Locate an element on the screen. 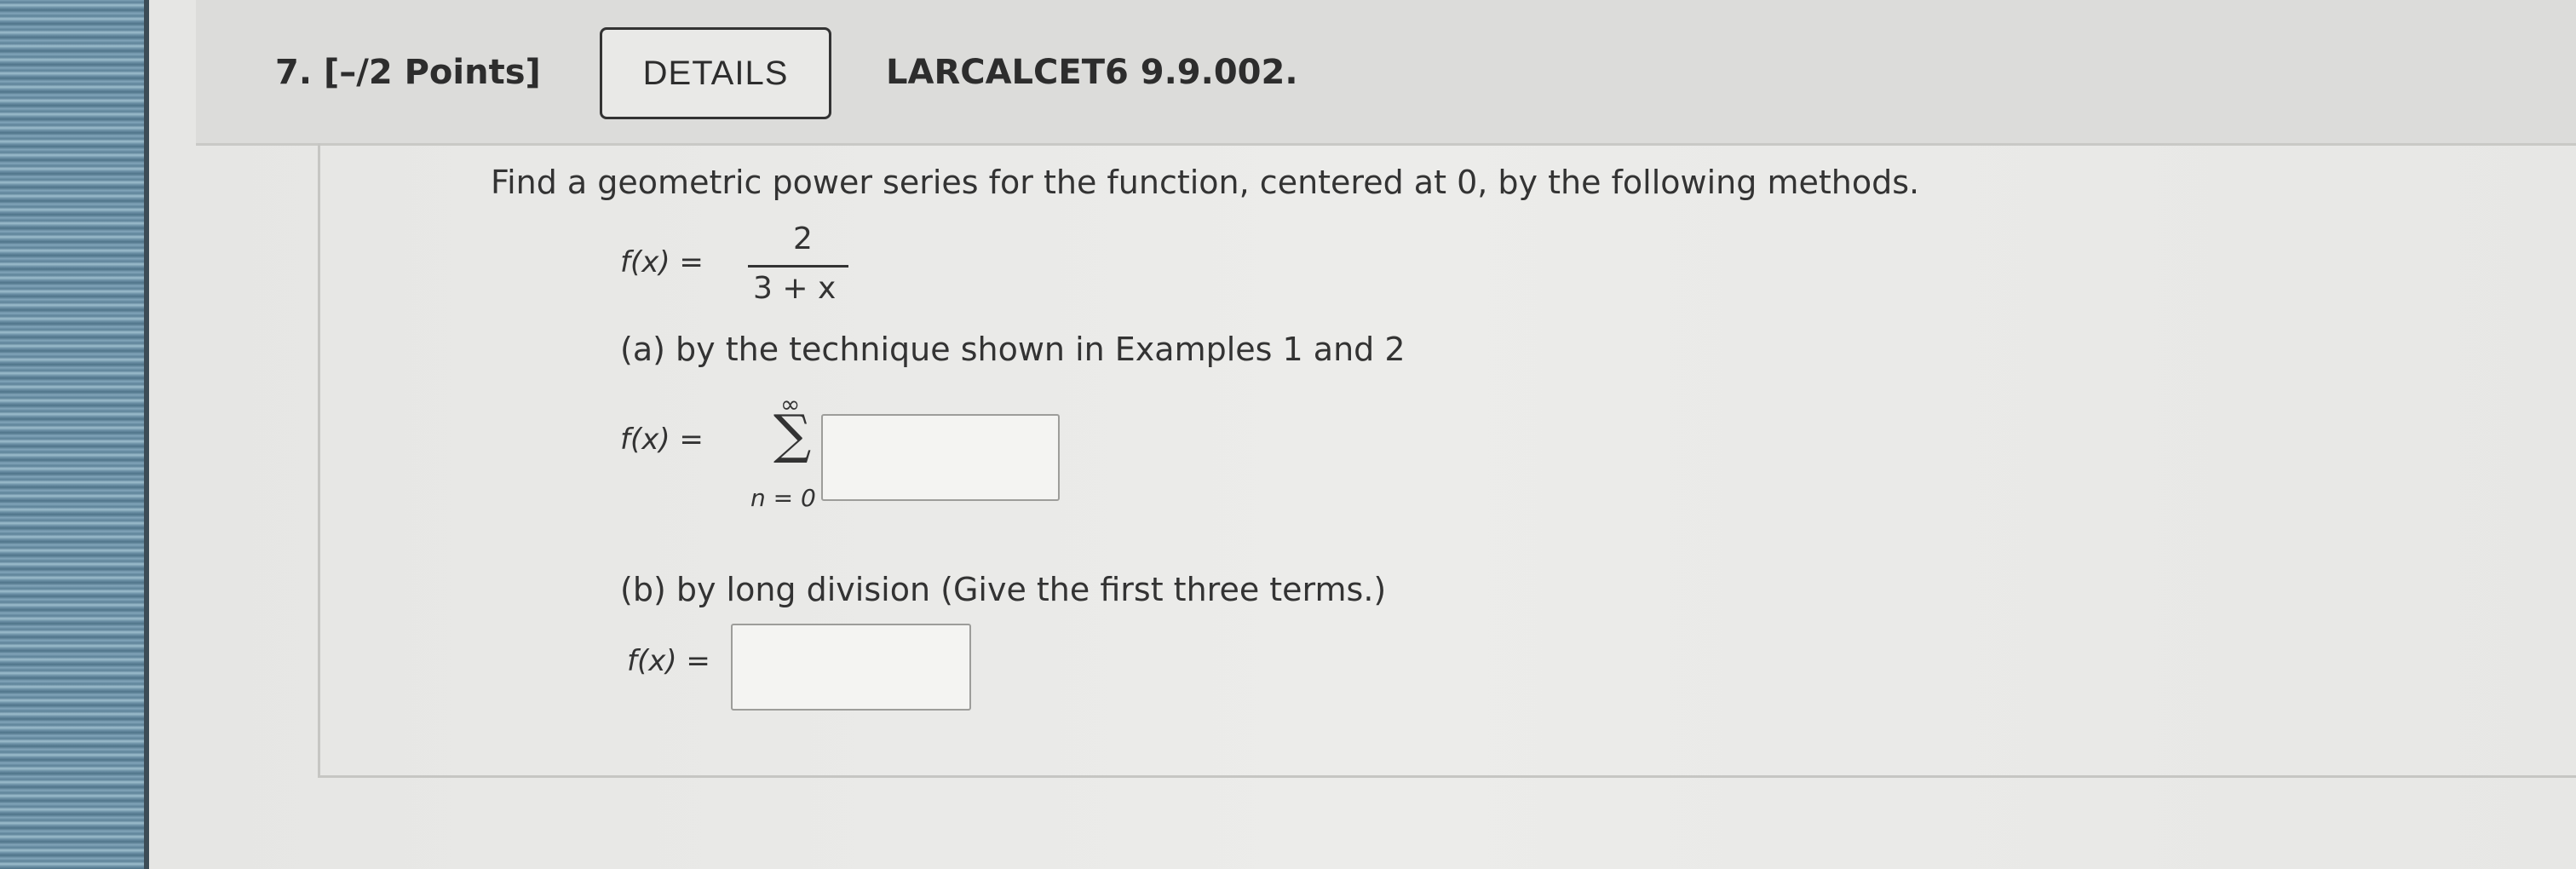  part-a-lhs: f(x) = is located at coordinates (662, 440).